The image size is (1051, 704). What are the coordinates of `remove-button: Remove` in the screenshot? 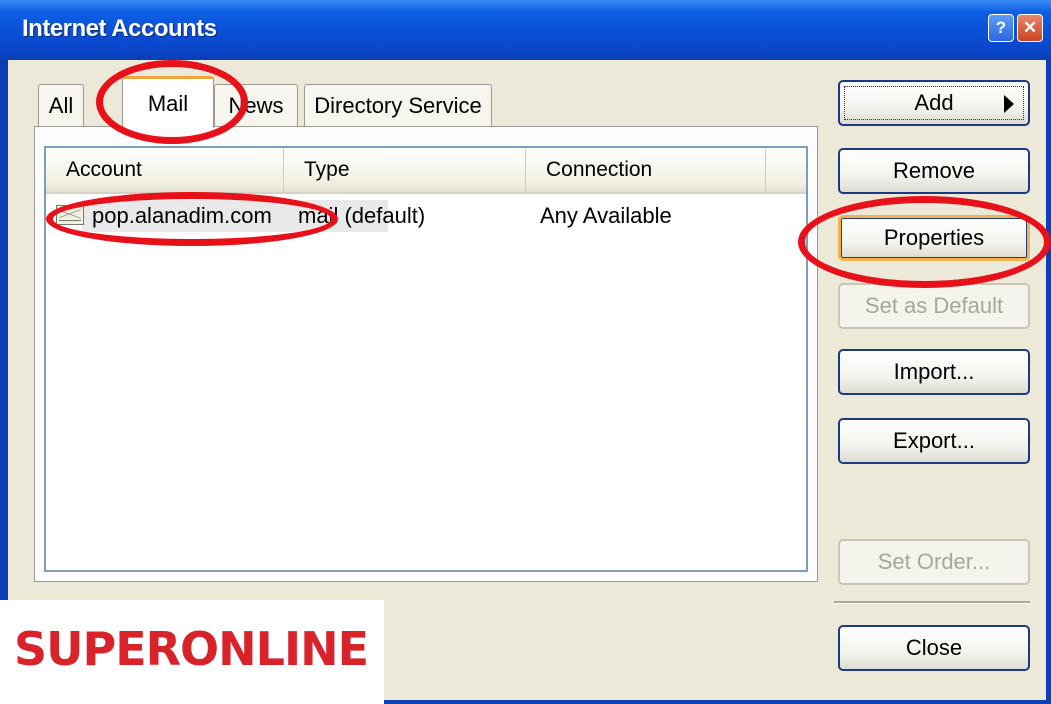 It's located at (934, 171).